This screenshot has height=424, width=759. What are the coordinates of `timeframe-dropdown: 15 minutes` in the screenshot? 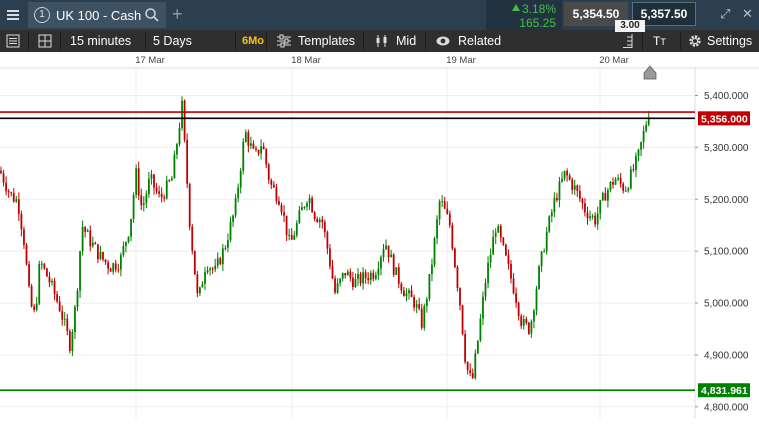 It's located at (100, 41).